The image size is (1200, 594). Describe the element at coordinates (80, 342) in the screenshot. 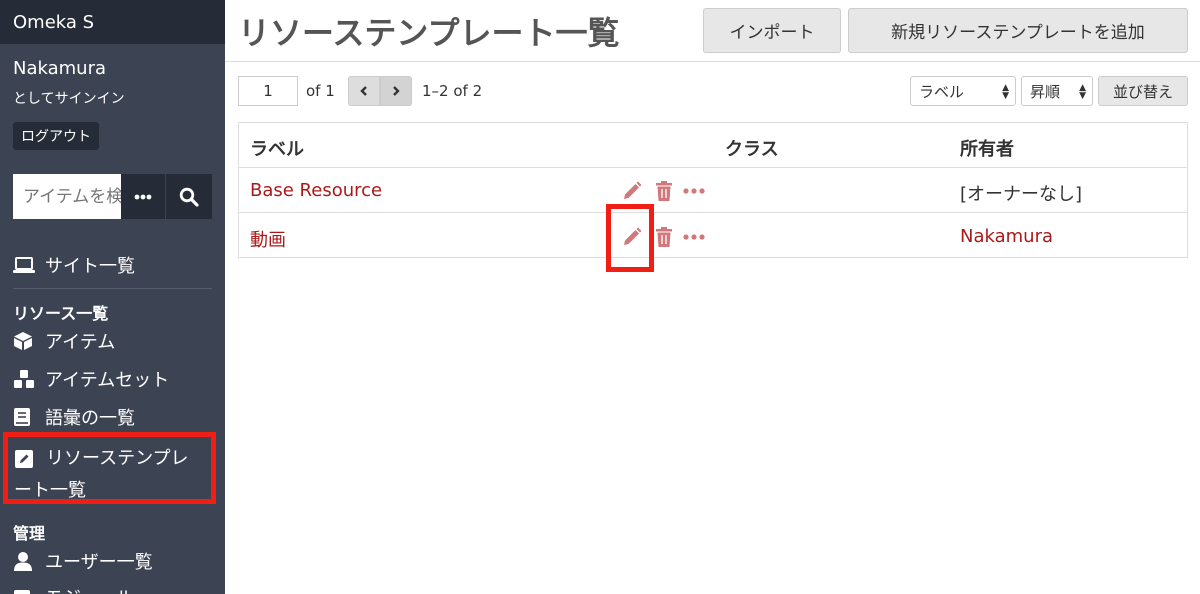

I see `sidebar-item-label: アイテム` at that location.